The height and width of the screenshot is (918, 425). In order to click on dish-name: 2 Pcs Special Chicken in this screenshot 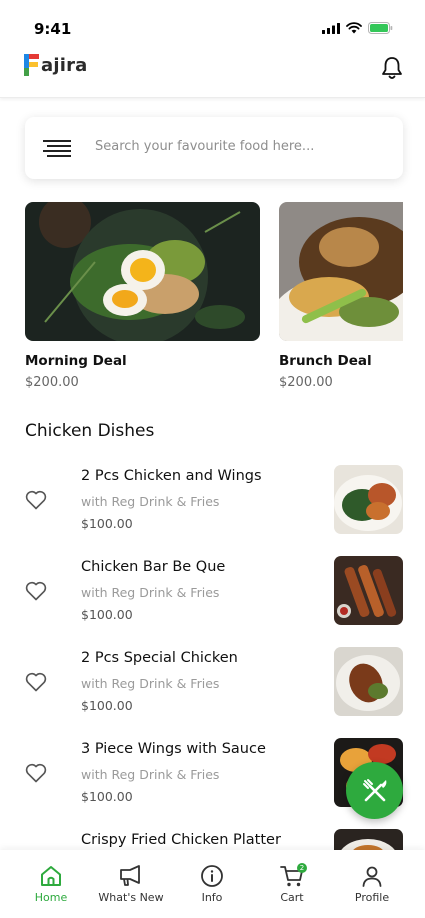, I will do `click(159, 658)`.